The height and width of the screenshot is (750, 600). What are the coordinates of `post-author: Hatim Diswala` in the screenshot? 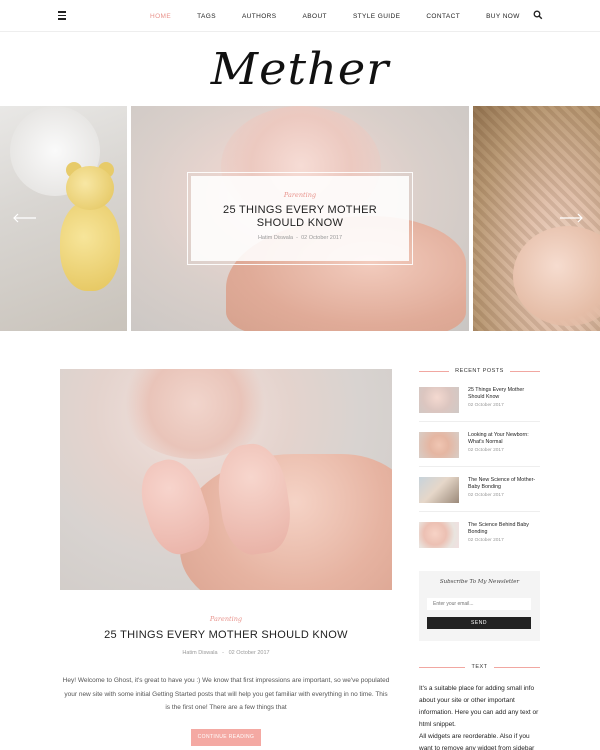 It's located at (199, 653).